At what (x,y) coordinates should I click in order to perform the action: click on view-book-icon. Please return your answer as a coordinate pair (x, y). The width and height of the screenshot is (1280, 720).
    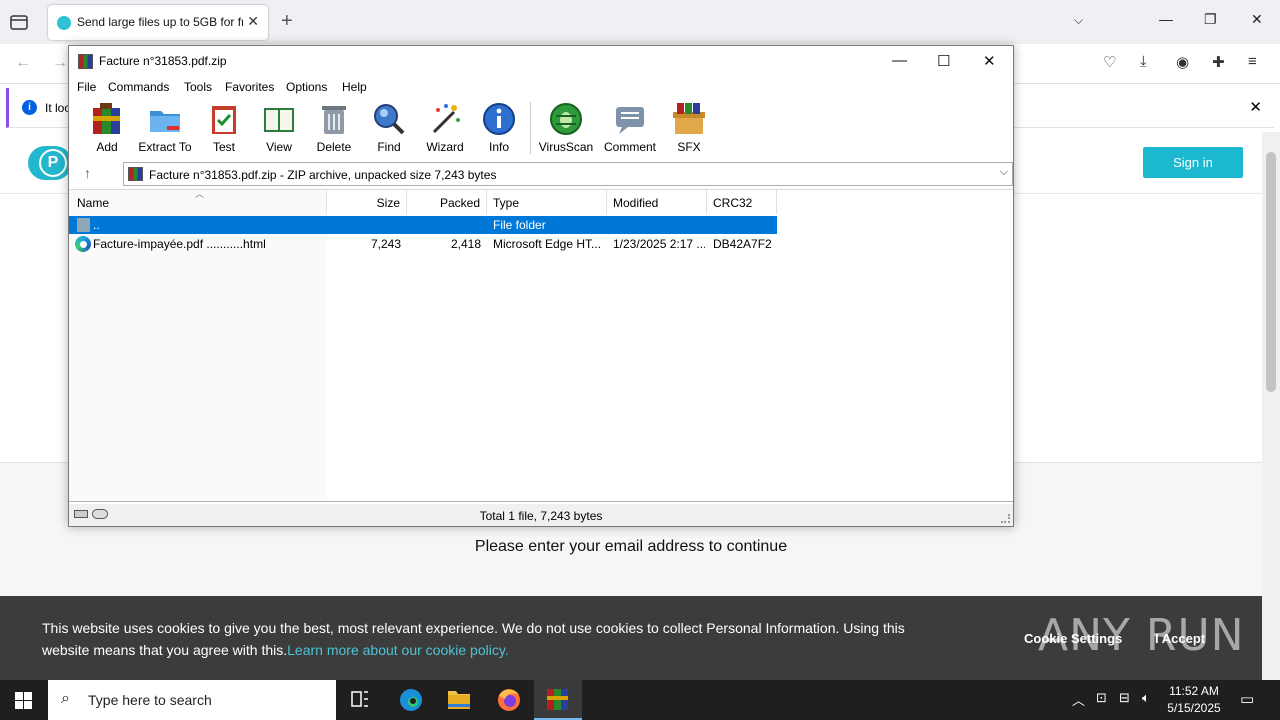
    Looking at the image, I should click on (279, 120).